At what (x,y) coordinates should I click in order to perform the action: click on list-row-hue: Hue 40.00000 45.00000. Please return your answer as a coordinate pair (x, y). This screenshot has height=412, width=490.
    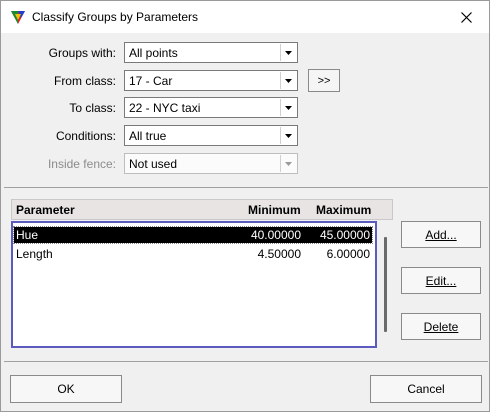
    Looking at the image, I should click on (193, 235).